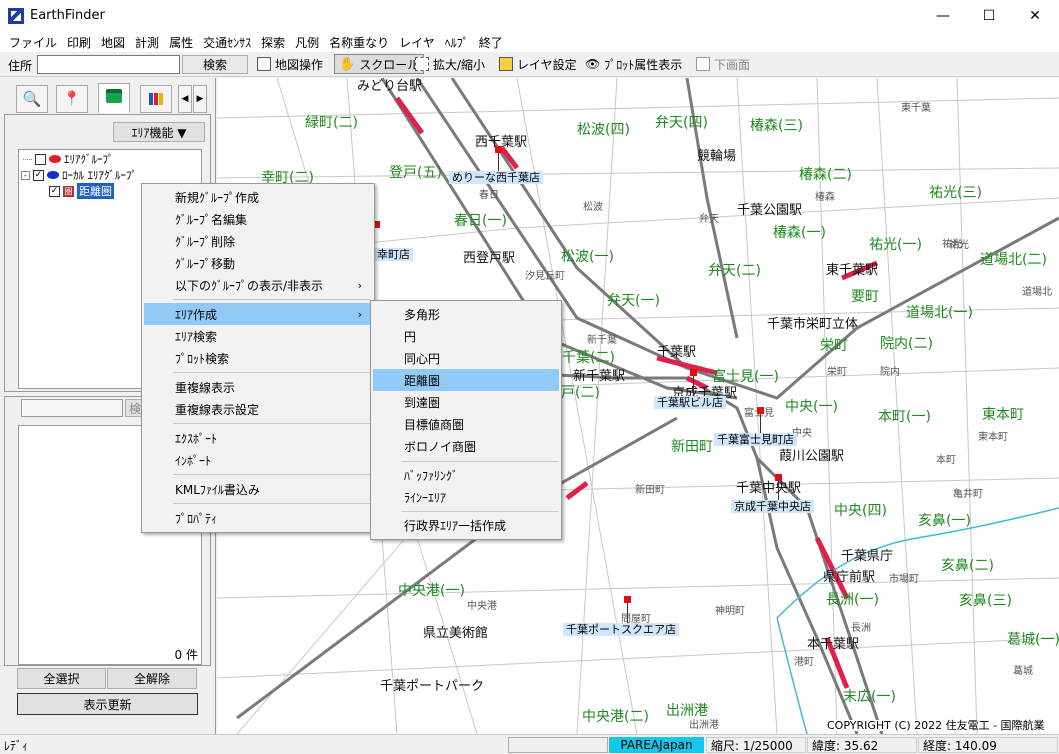  Describe the element at coordinates (717, 156) in the screenshot. I see `map-label-landmark: 競輪場` at that location.